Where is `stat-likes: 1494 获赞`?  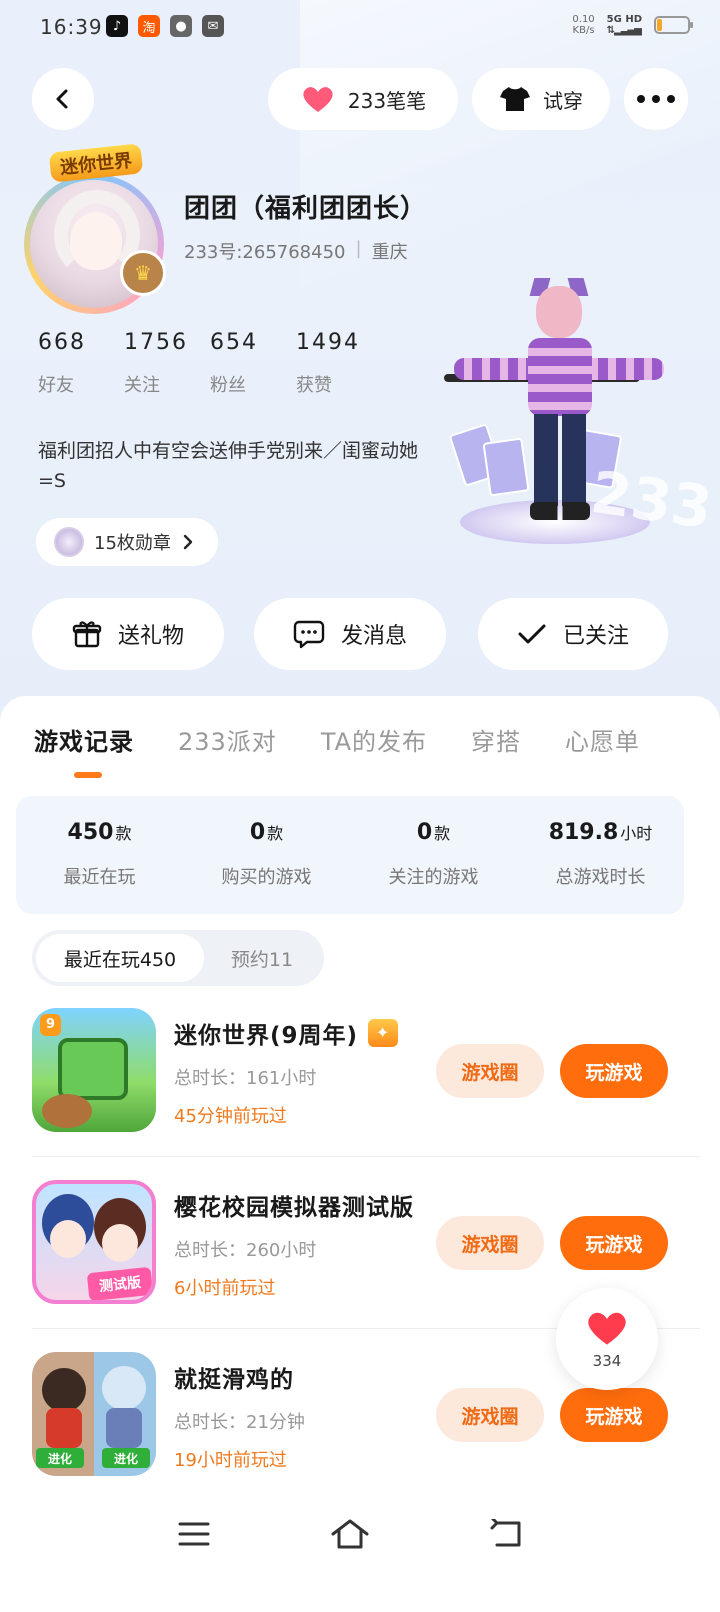
stat-likes: 1494 获赞 is located at coordinates (339, 363).